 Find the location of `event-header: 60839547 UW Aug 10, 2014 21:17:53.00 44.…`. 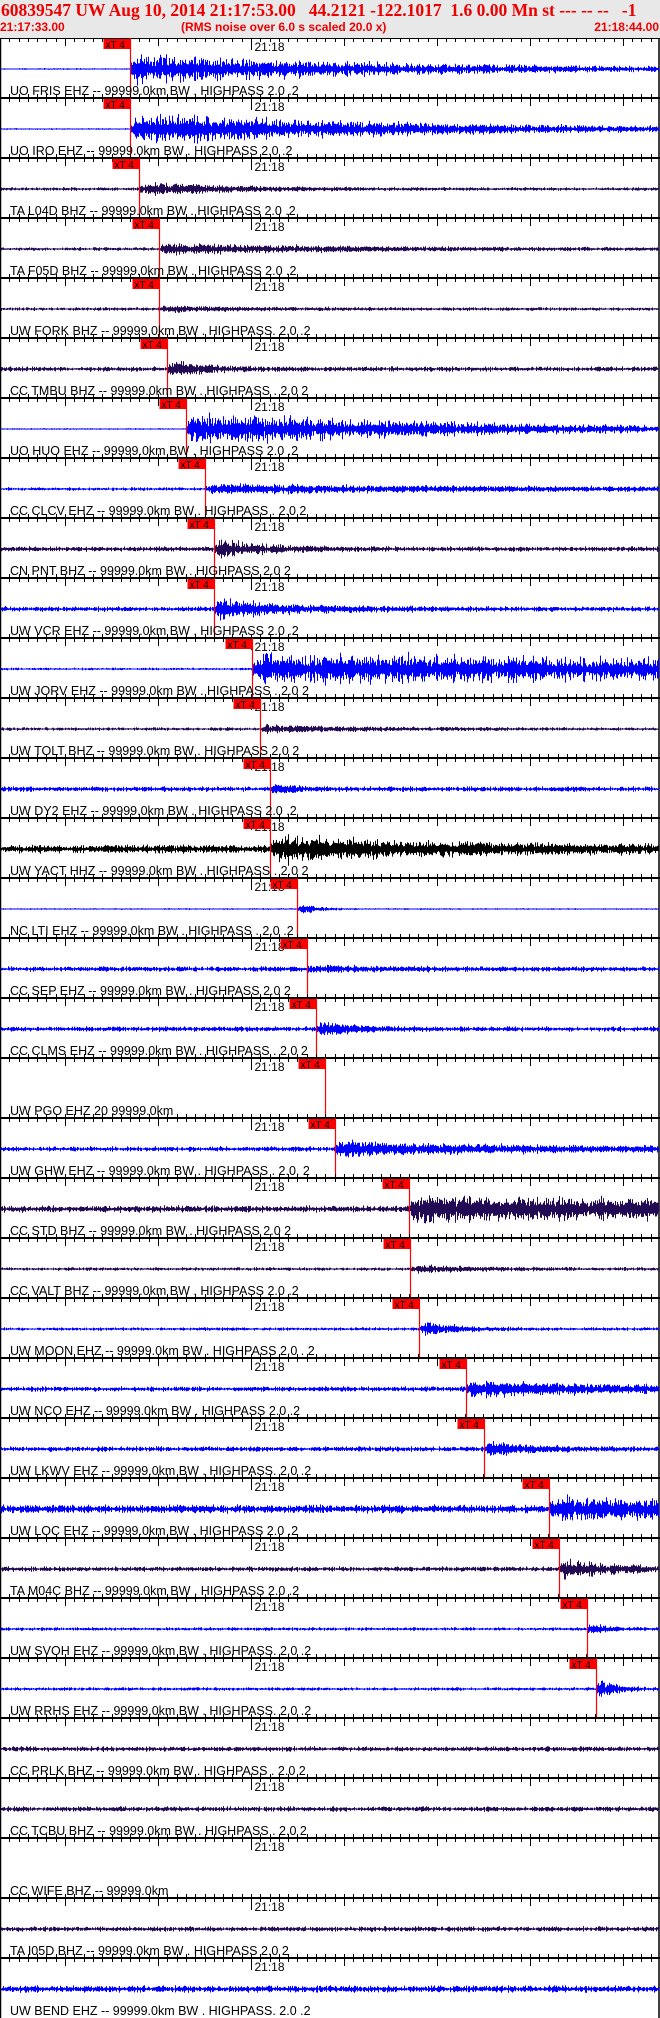

event-header: 60839547 UW Aug 10, 2014 21:17:53.00 44.… is located at coordinates (330, 19).